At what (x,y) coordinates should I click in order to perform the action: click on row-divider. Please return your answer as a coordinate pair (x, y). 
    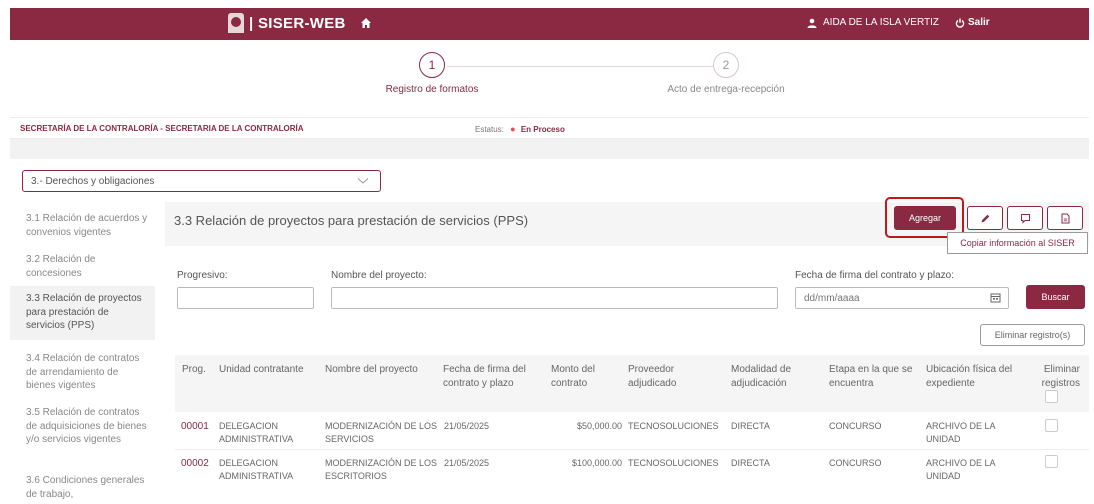
    Looking at the image, I should click on (632, 449).